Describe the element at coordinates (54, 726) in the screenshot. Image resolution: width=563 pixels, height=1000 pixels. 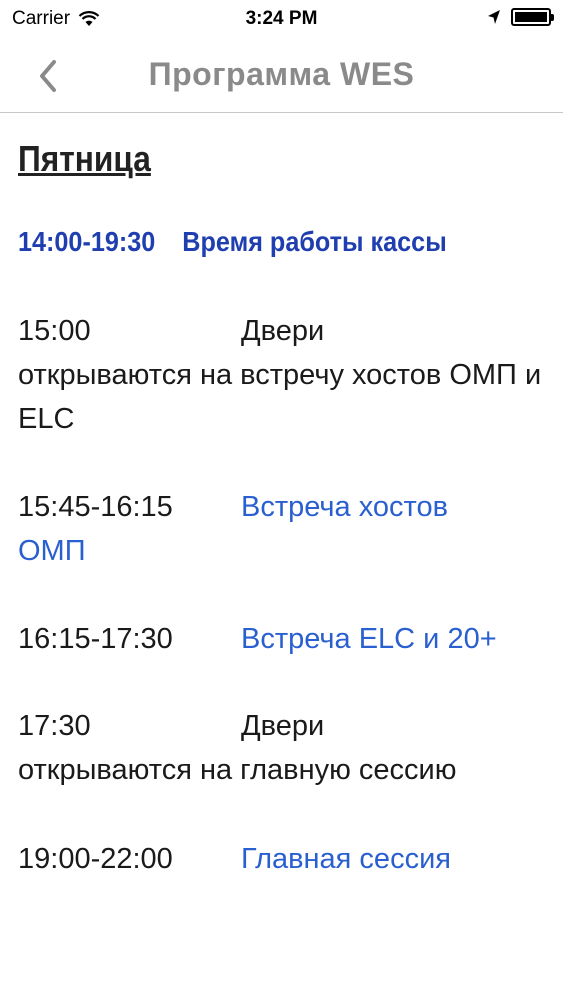
I see `entry-time: 17:30` at that location.